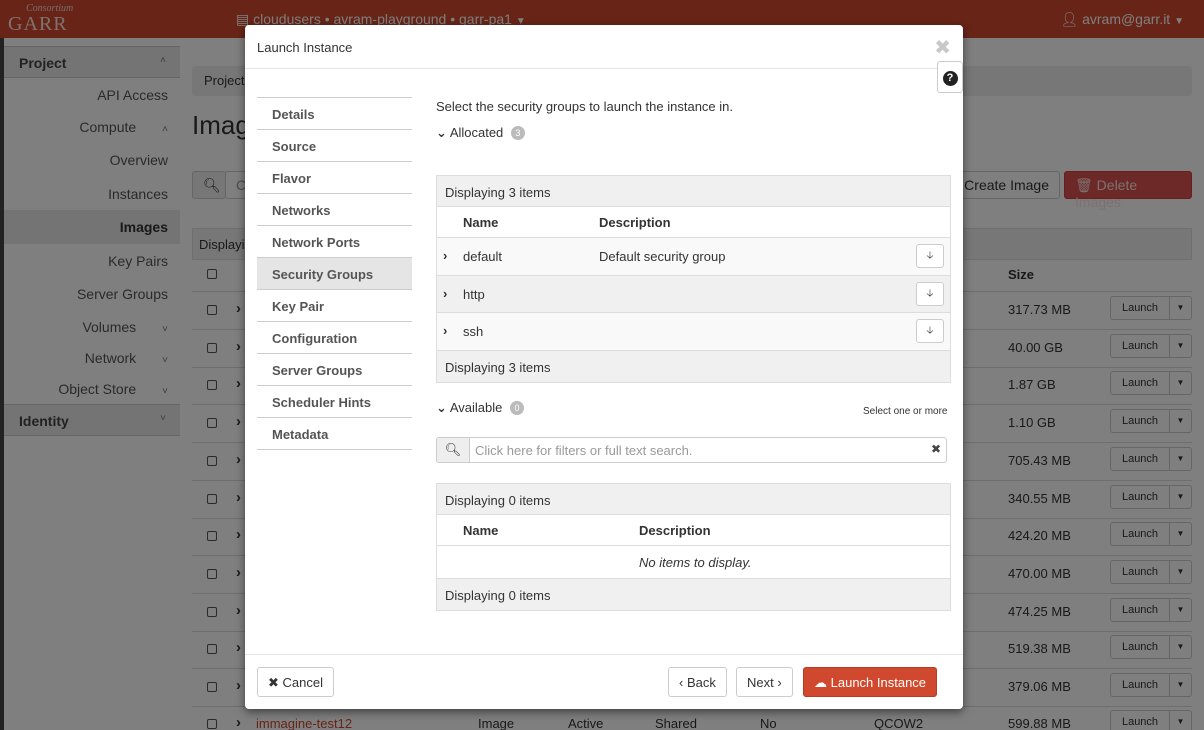 The height and width of the screenshot is (730, 1204). Describe the element at coordinates (693, 594) in the screenshot. I see `available-footer: Displaying 0 items` at that location.